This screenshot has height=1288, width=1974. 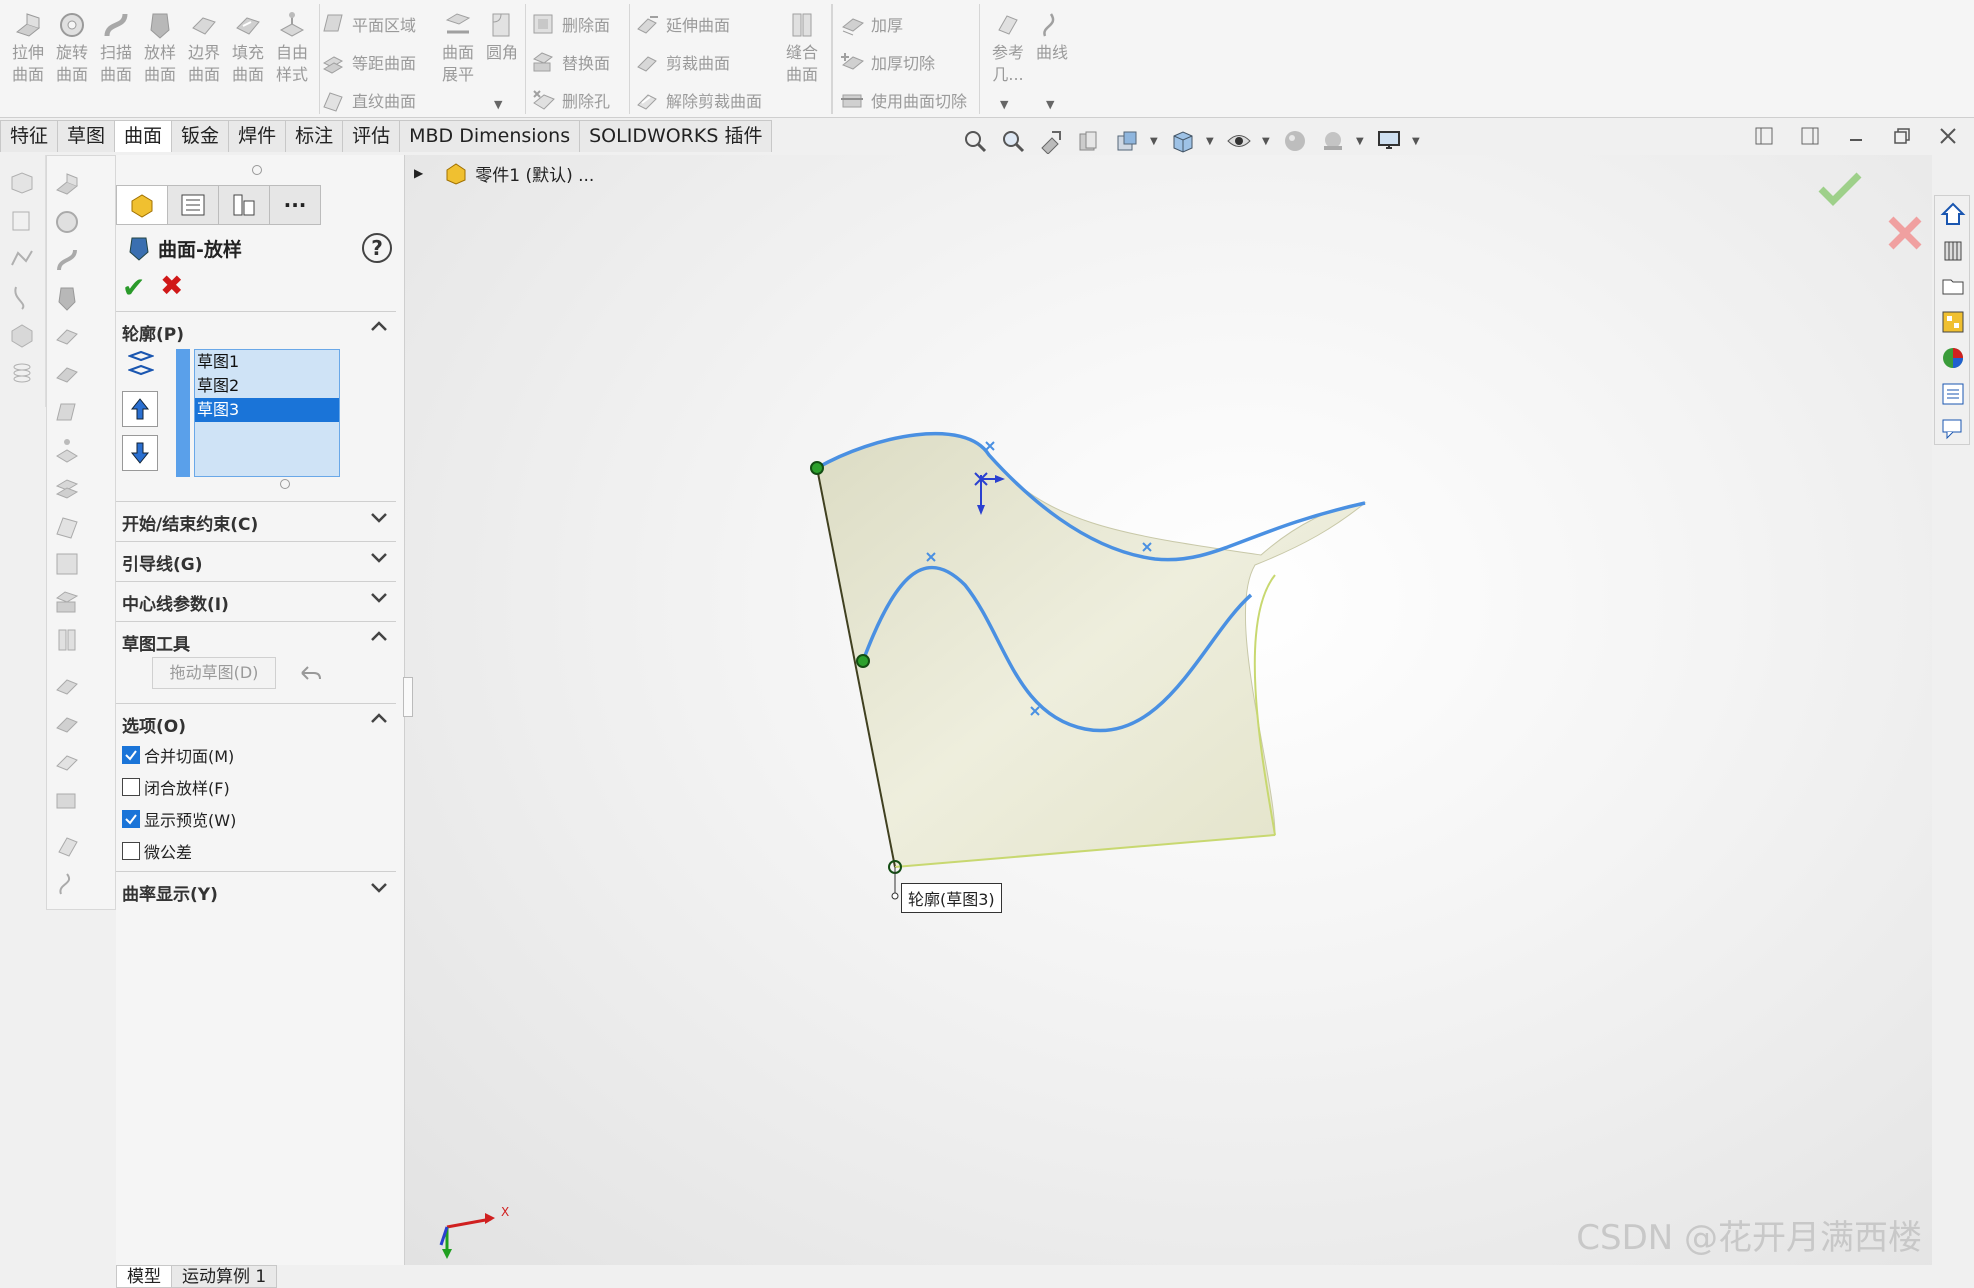 I want to click on thicken-small-icon, so click(x=67, y=800).